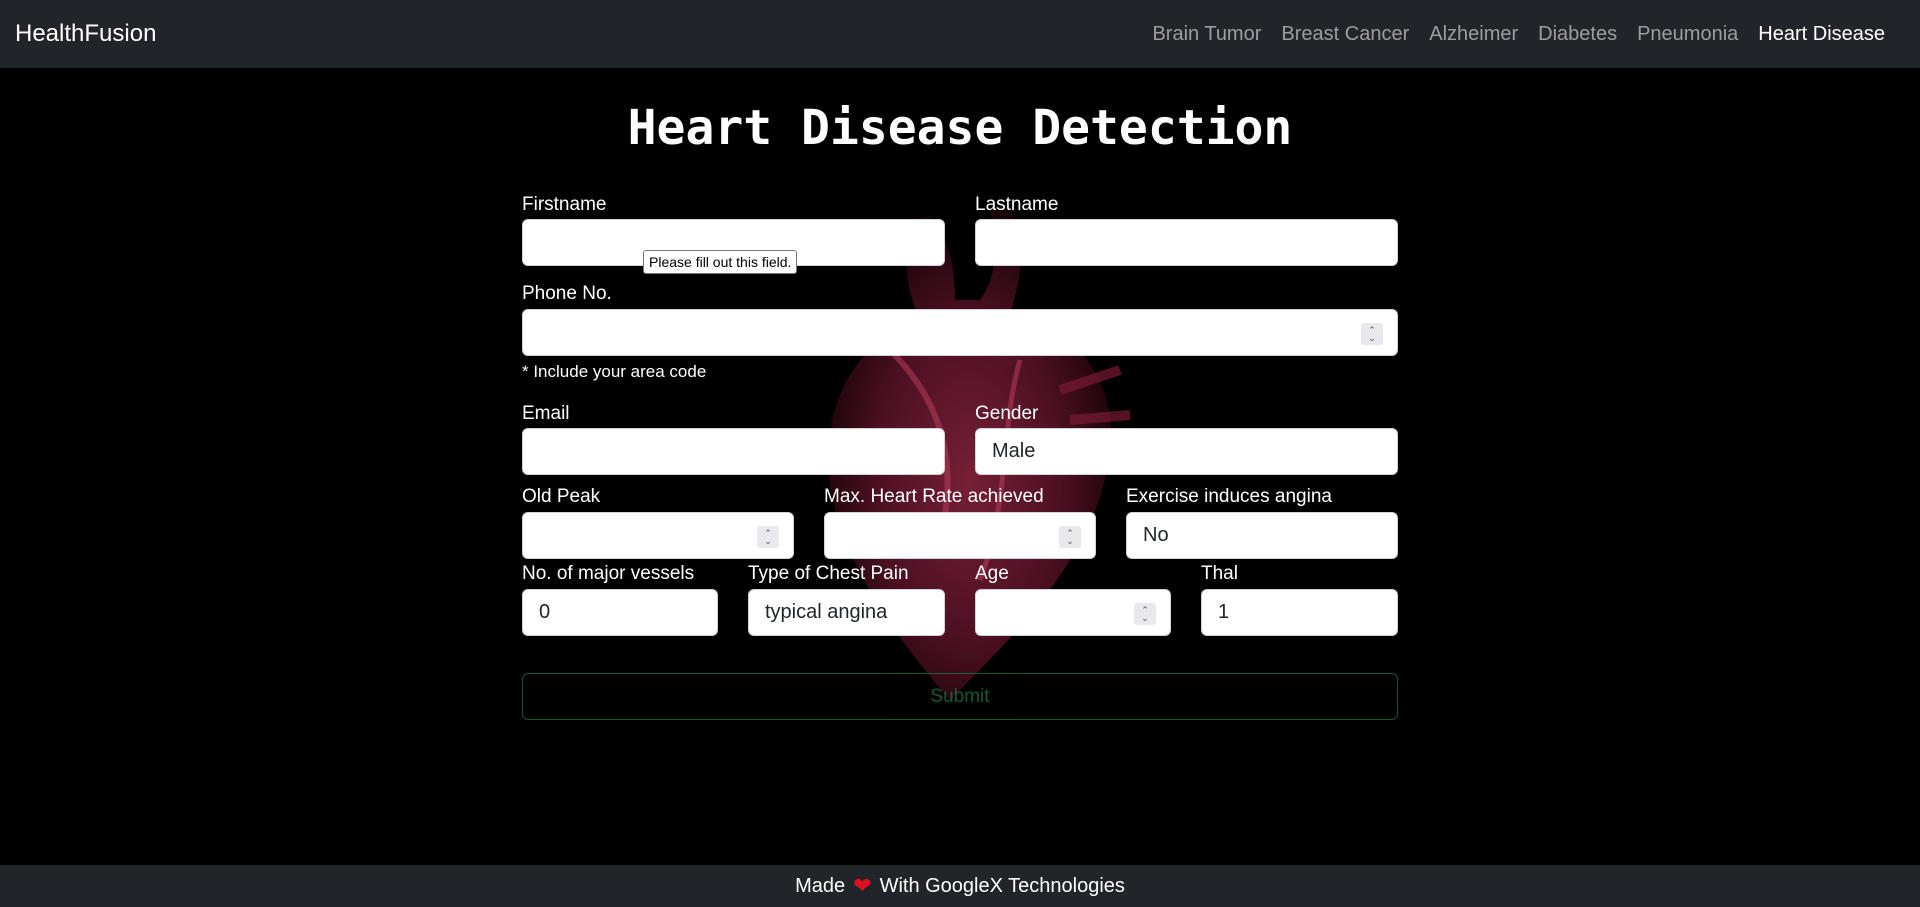 This screenshot has width=1920, height=907. Describe the element at coordinates (658, 535) in the screenshot. I see `old-peak-input: ⌃ ⌄` at that location.